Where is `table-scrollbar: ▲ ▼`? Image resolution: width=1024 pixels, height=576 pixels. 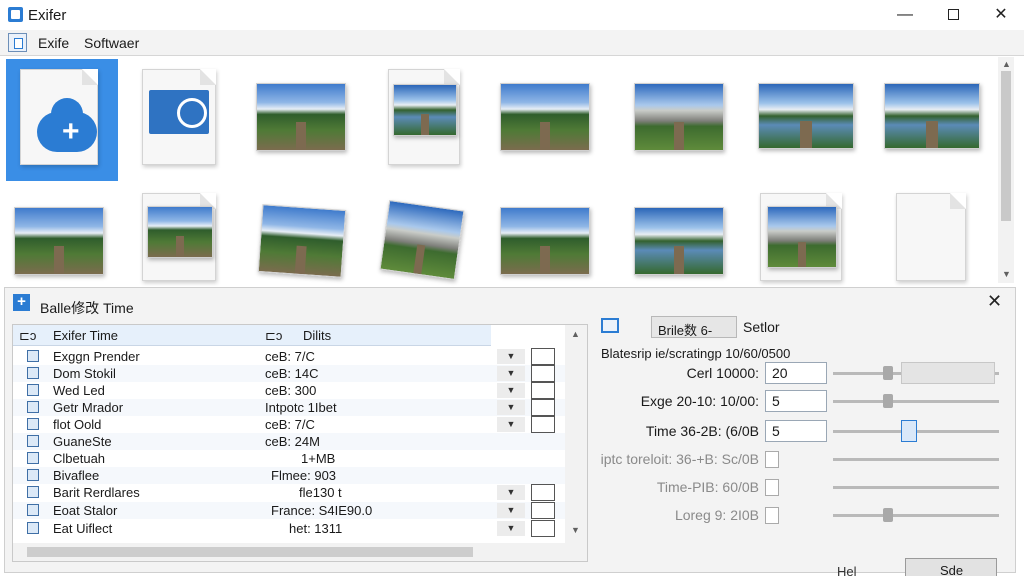 table-scrollbar: ▲ ▼ is located at coordinates (576, 443).